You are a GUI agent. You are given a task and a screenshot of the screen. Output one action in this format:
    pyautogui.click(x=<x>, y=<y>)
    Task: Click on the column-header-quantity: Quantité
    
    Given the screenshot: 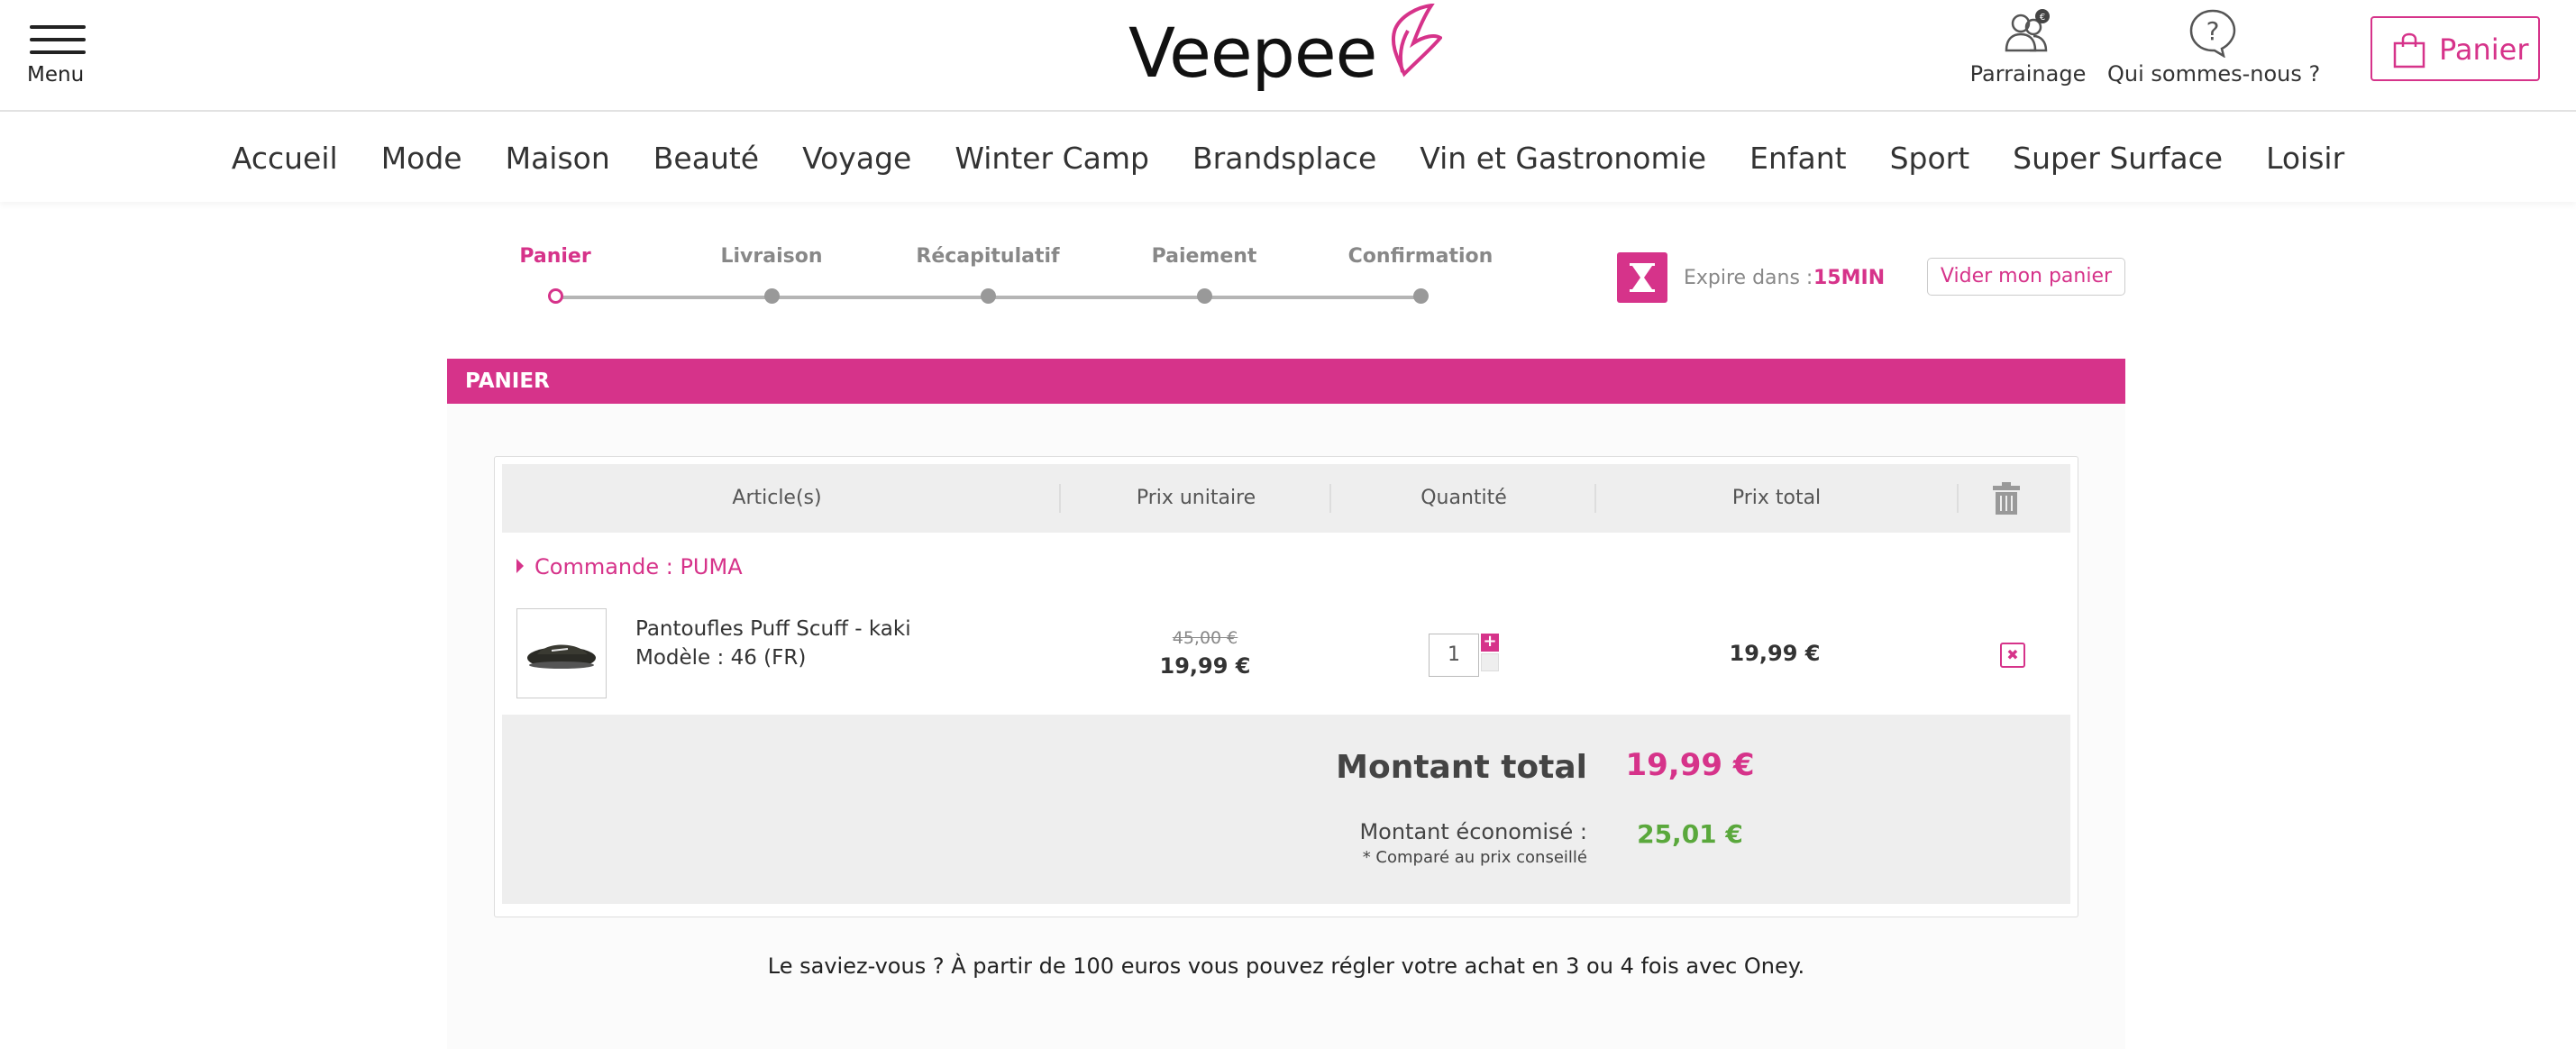 What is the action you would take?
    pyautogui.click(x=1463, y=498)
    